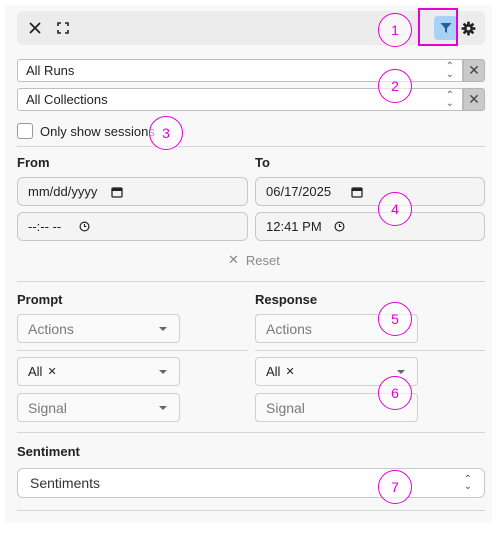 Image resolution: width=497 pixels, height=534 pixels. Describe the element at coordinates (262, 162) in the screenshot. I see `to-label: To` at that location.